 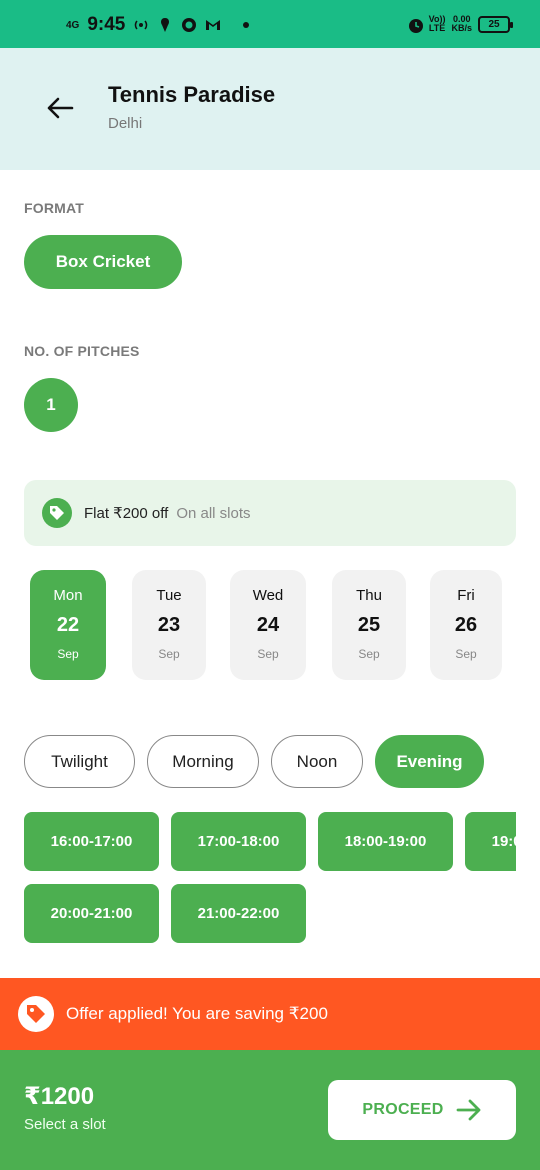 I want to click on day-name: Tue, so click(x=169, y=595).